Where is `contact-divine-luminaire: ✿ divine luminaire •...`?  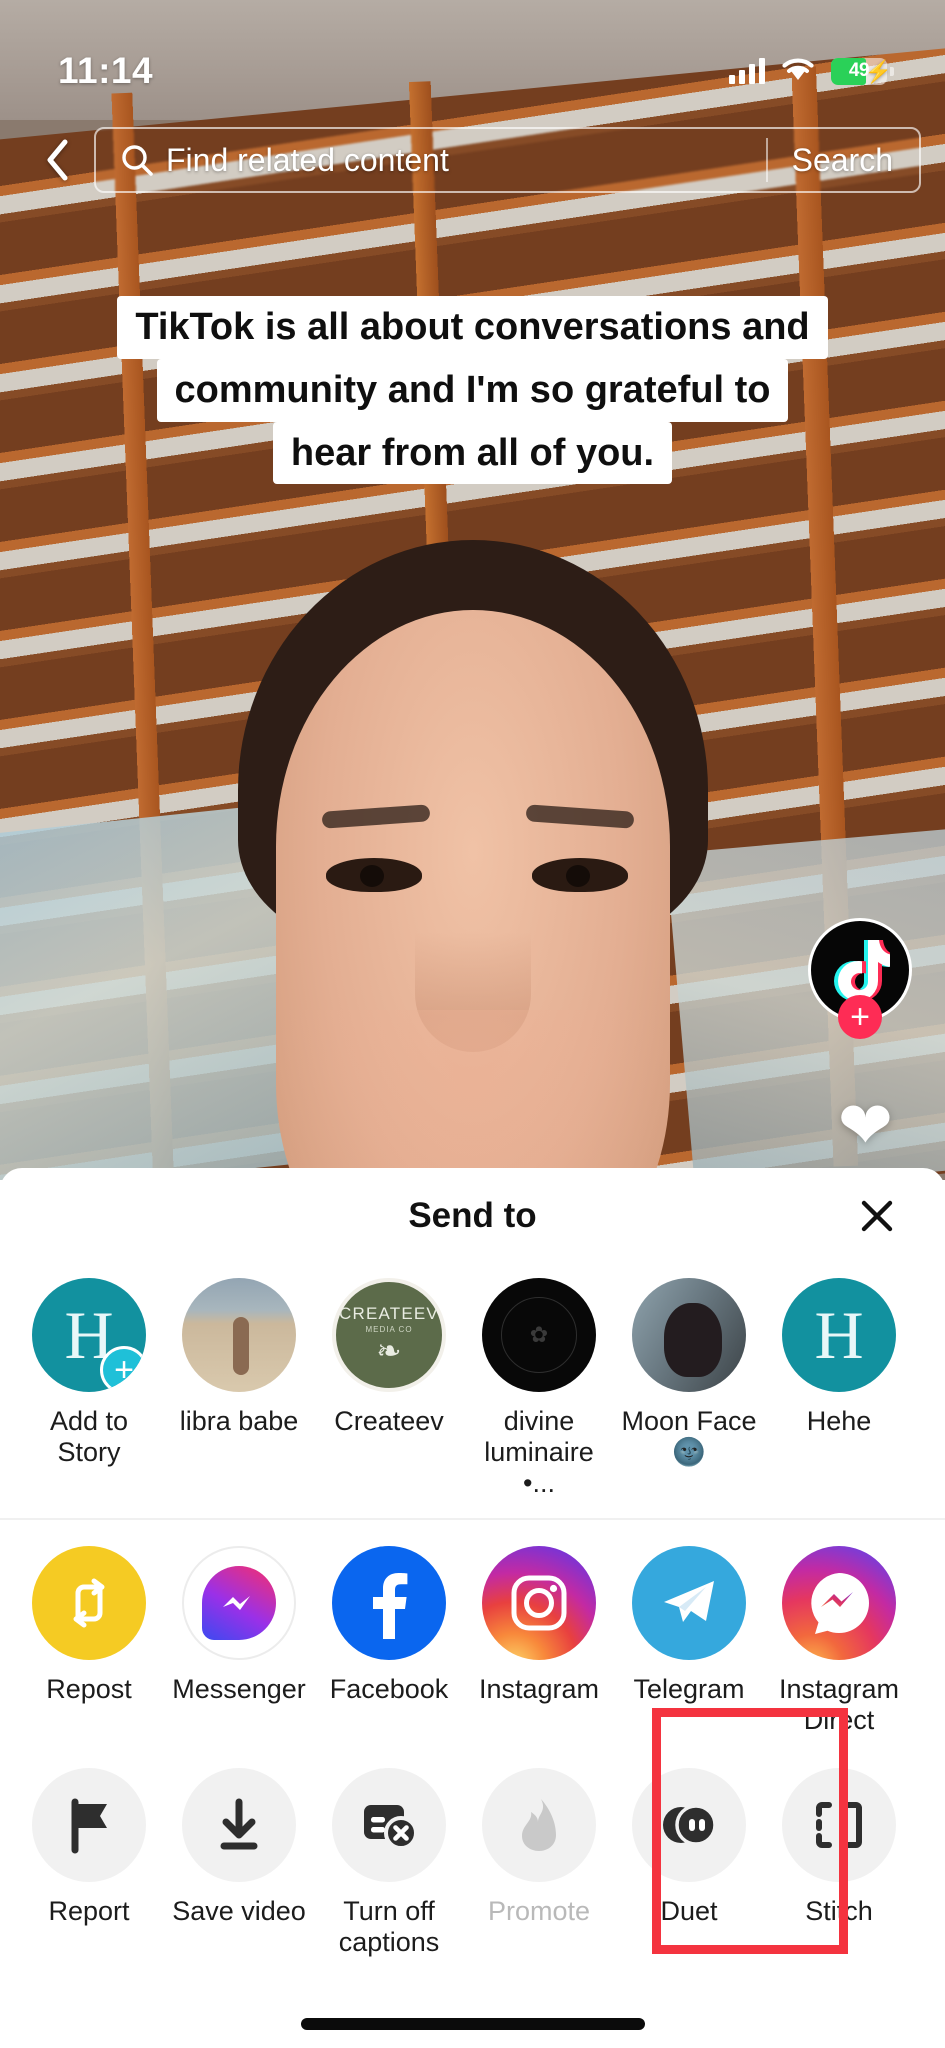
contact-divine-luminaire: ✿ divine luminaire •... is located at coordinates (539, 1388).